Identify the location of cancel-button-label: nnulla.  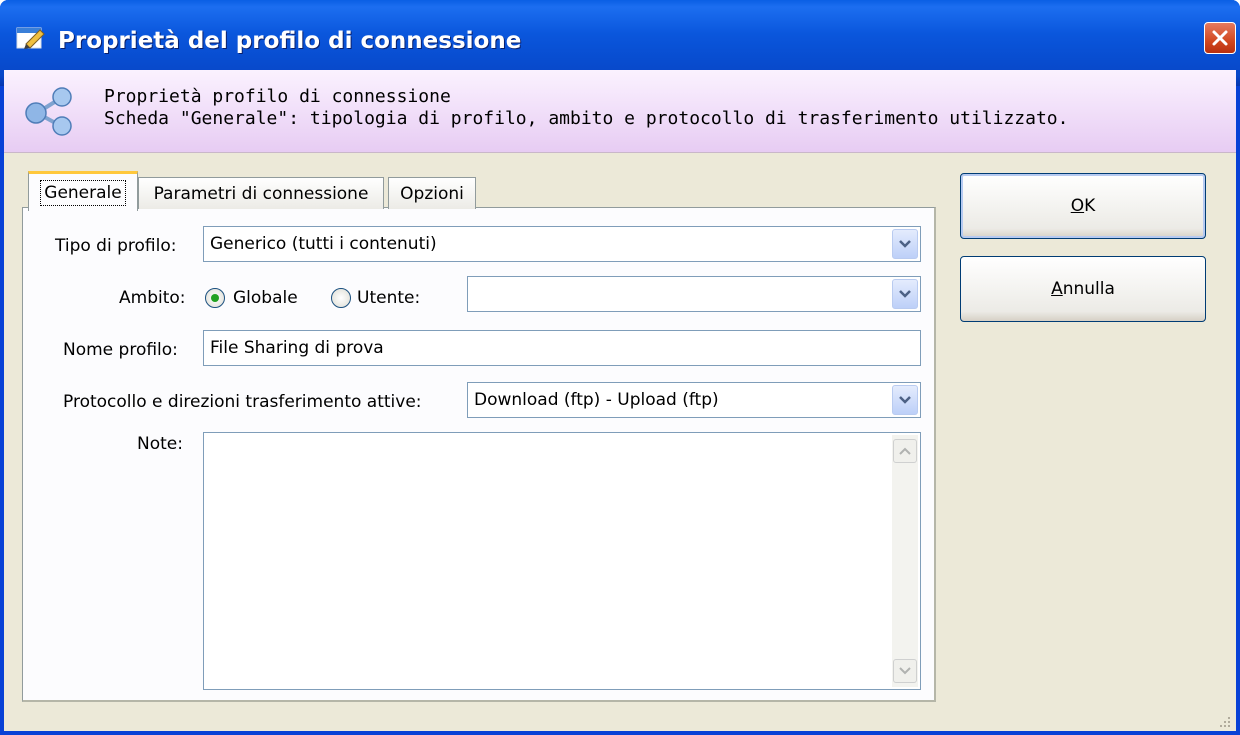
(1088, 289).